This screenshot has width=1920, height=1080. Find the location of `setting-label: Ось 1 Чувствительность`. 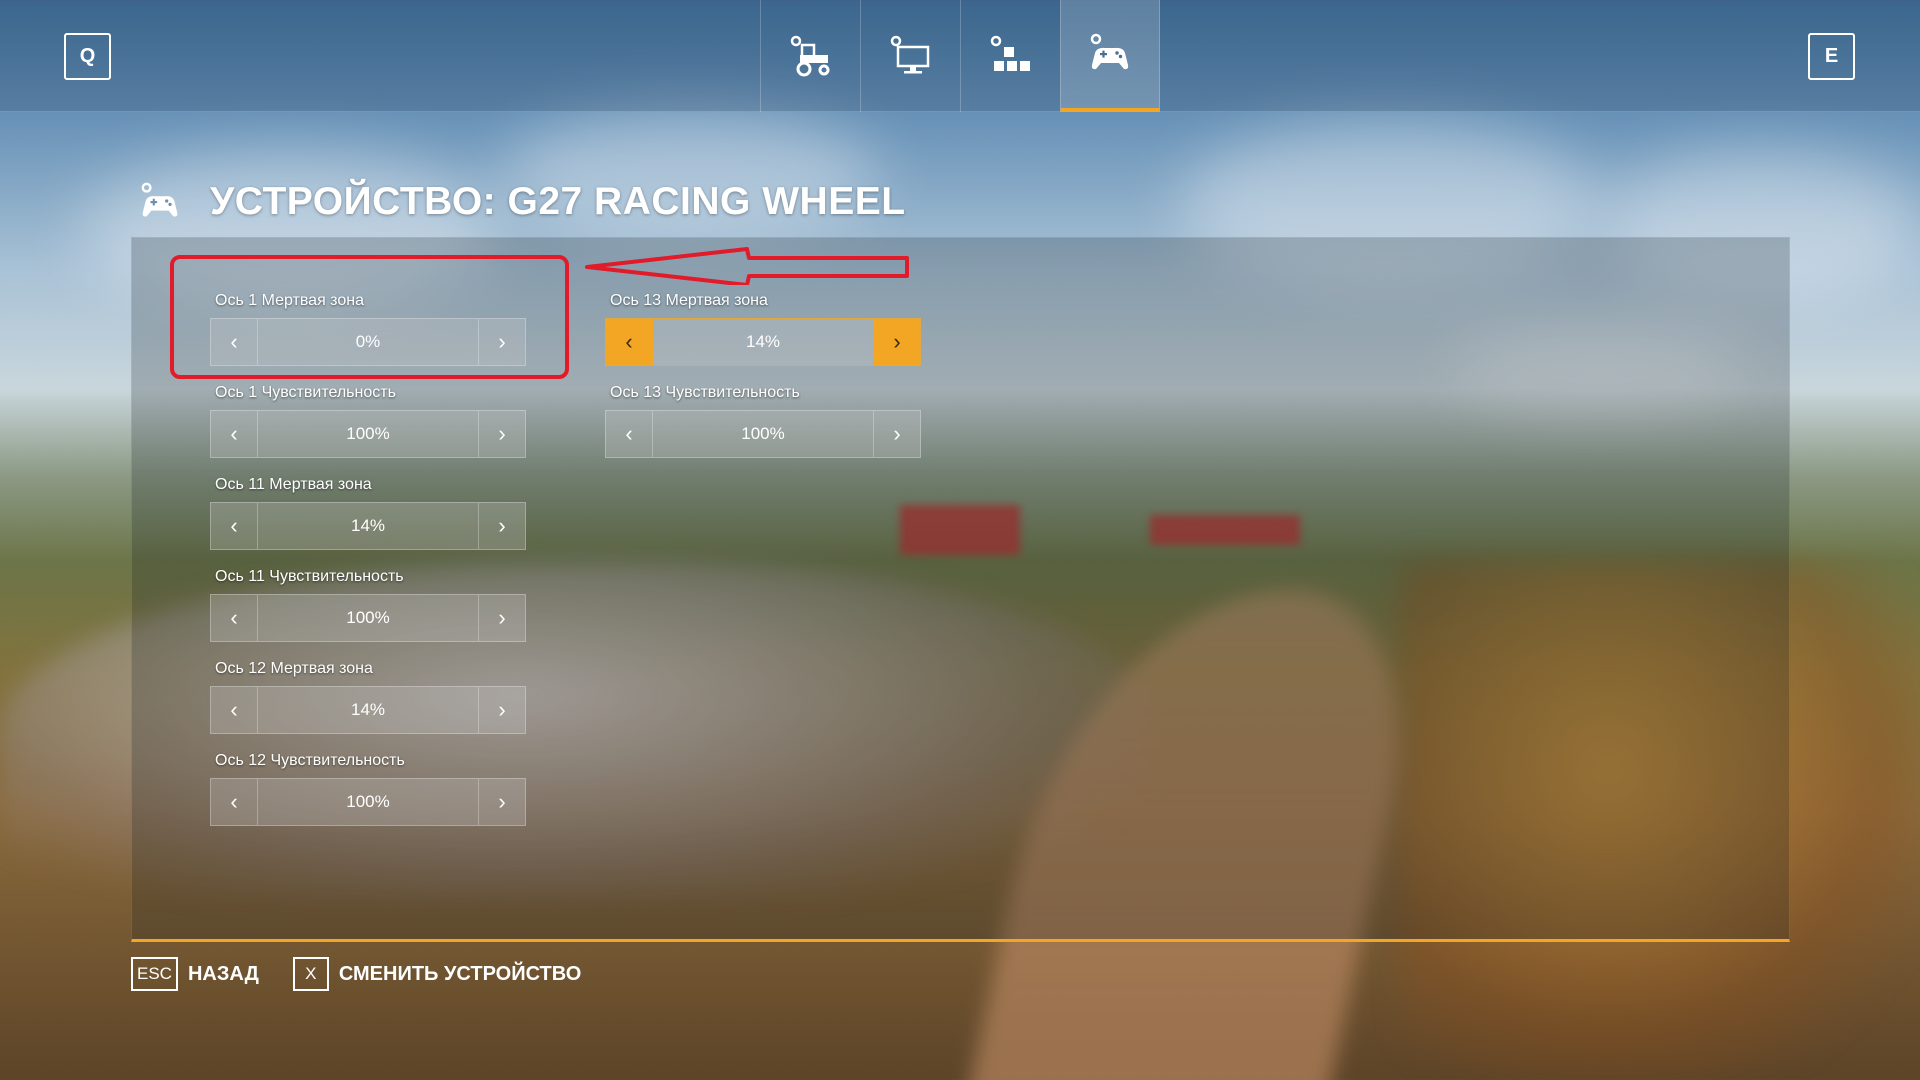

setting-label: Ось 1 Чувствительность is located at coordinates (305, 392).